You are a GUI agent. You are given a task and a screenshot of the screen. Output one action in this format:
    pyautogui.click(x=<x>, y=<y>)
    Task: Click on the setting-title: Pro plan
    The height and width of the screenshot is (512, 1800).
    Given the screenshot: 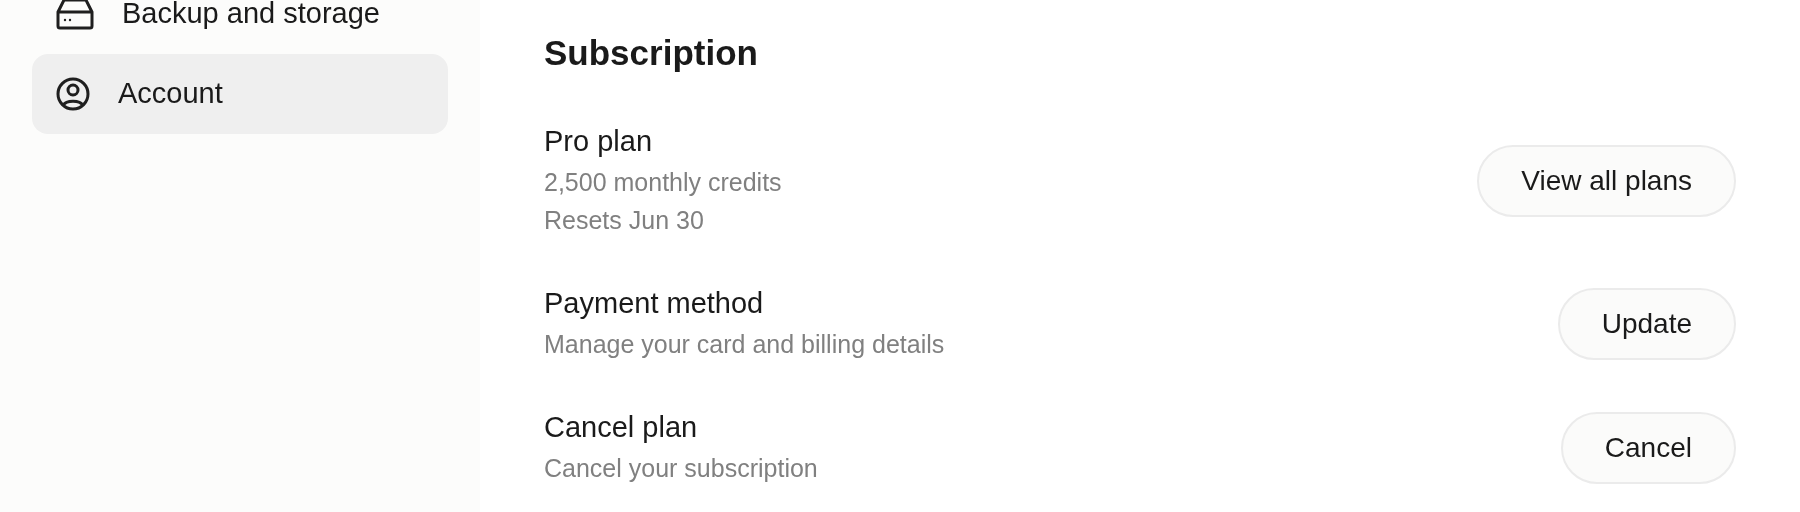 What is the action you would take?
    pyautogui.click(x=598, y=141)
    